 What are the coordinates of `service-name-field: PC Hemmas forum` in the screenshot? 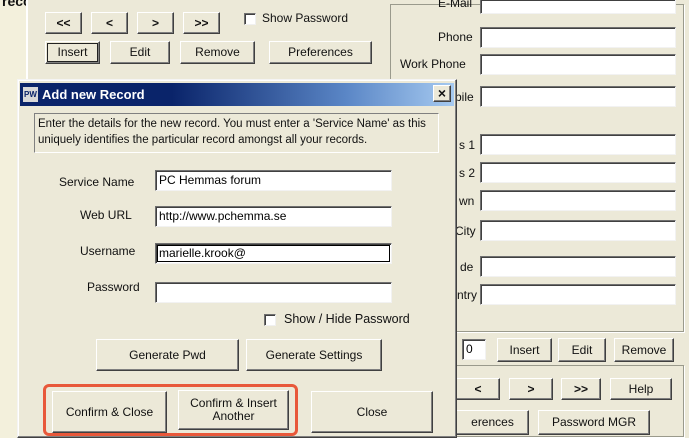 It's located at (273, 180).